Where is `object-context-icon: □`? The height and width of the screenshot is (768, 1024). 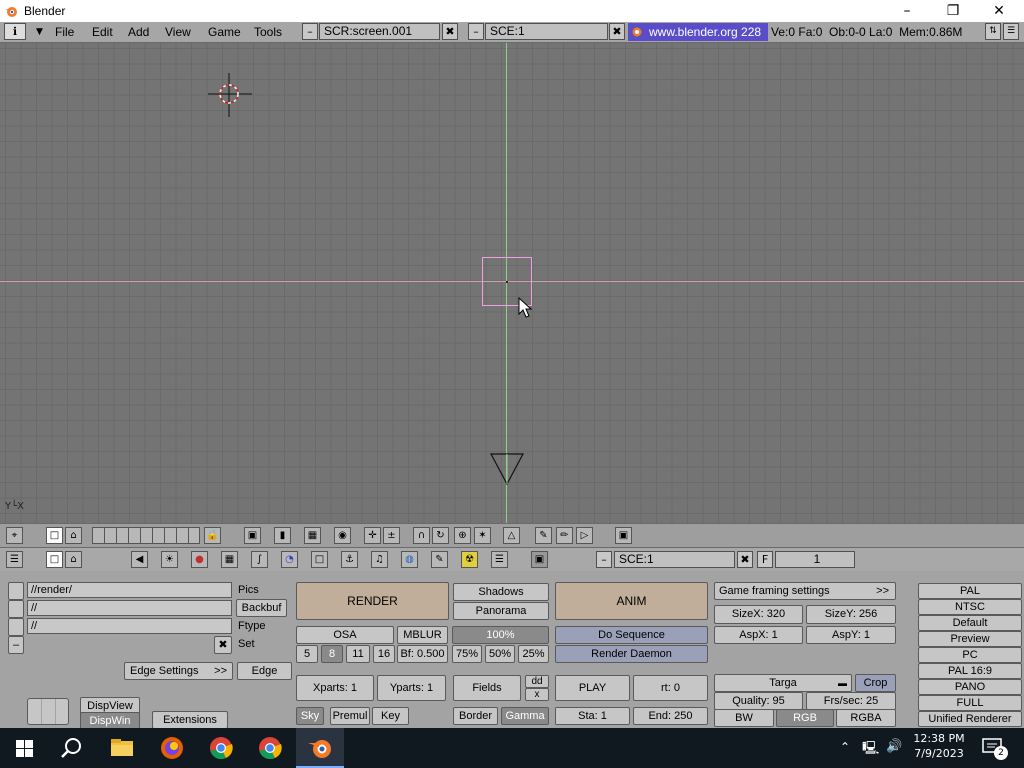
object-context-icon: □ is located at coordinates (319, 559).